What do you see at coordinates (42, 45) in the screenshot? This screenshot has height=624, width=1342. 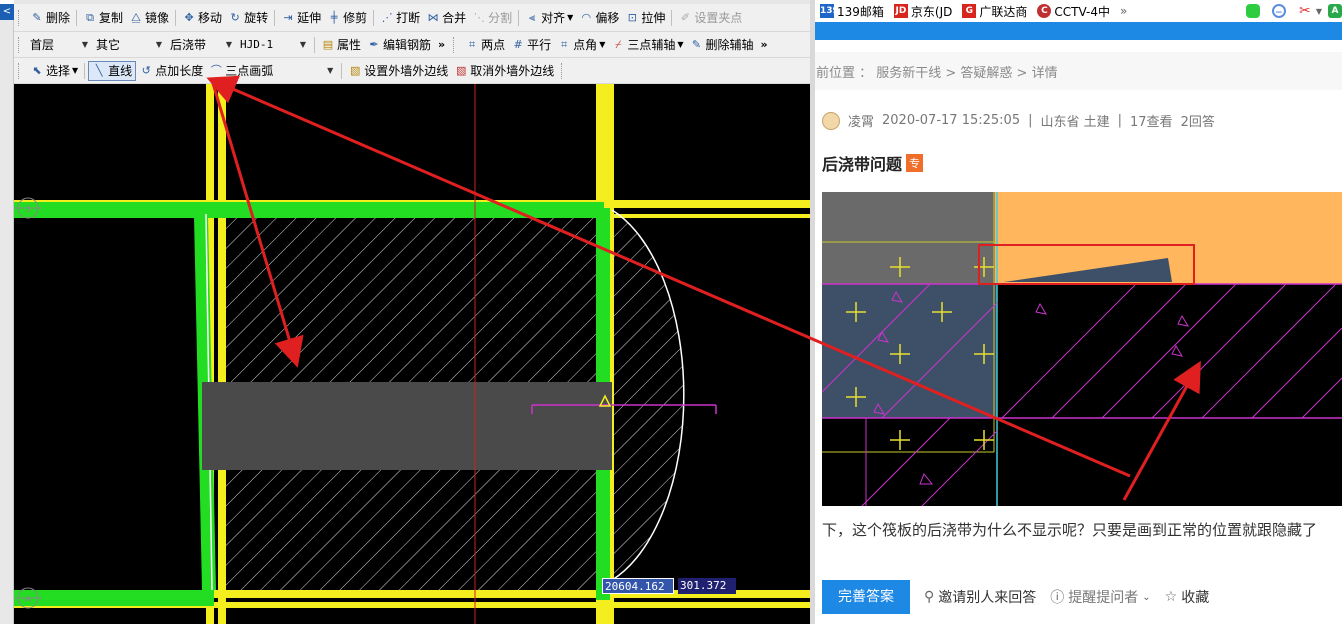 I see `floor-value: 首层` at bounding box center [42, 45].